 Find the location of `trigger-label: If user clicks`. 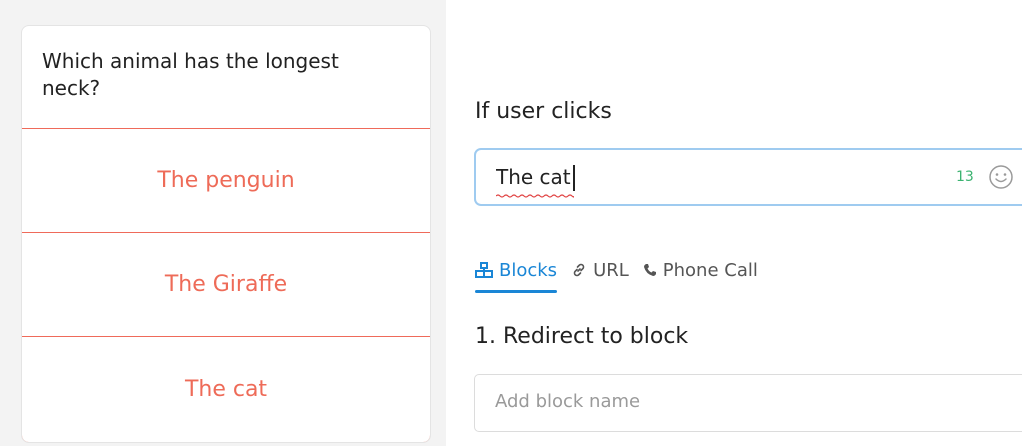

trigger-label: If user clicks is located at coordinates (543, 111).